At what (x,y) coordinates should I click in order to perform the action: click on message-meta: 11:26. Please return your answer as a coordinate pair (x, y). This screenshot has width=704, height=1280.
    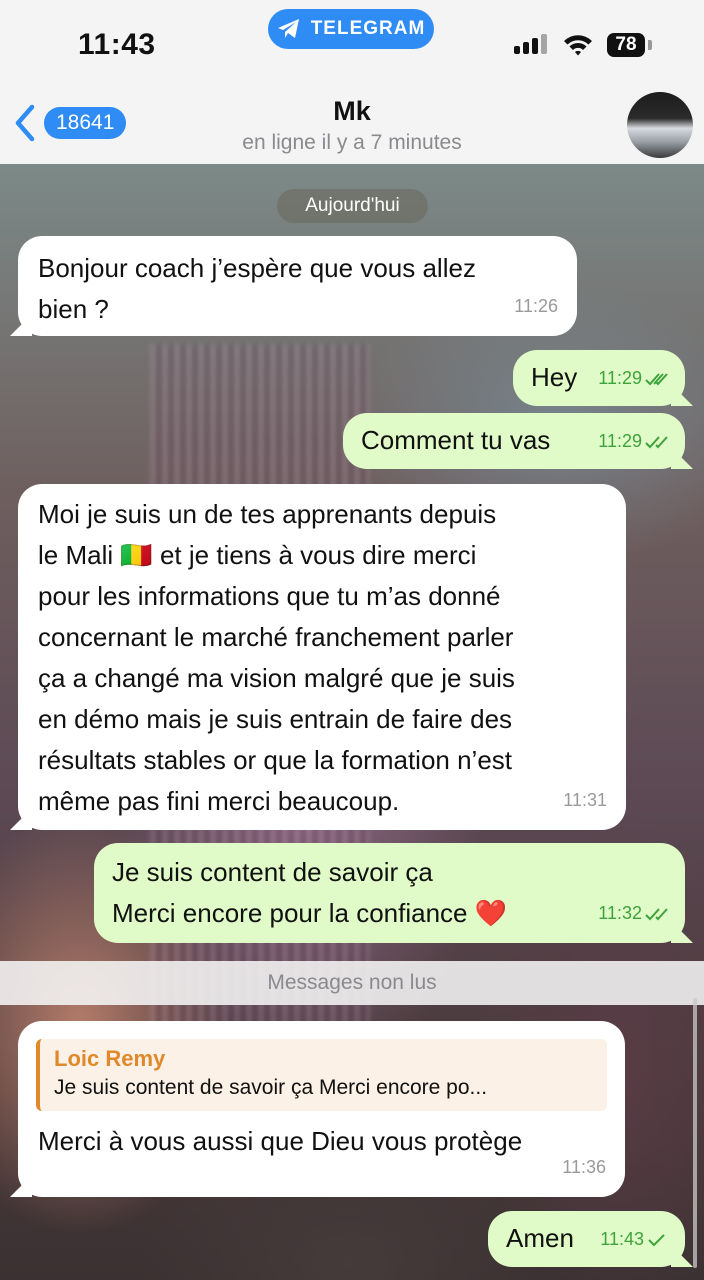
    Looking at the image, I should click on (536, 306).